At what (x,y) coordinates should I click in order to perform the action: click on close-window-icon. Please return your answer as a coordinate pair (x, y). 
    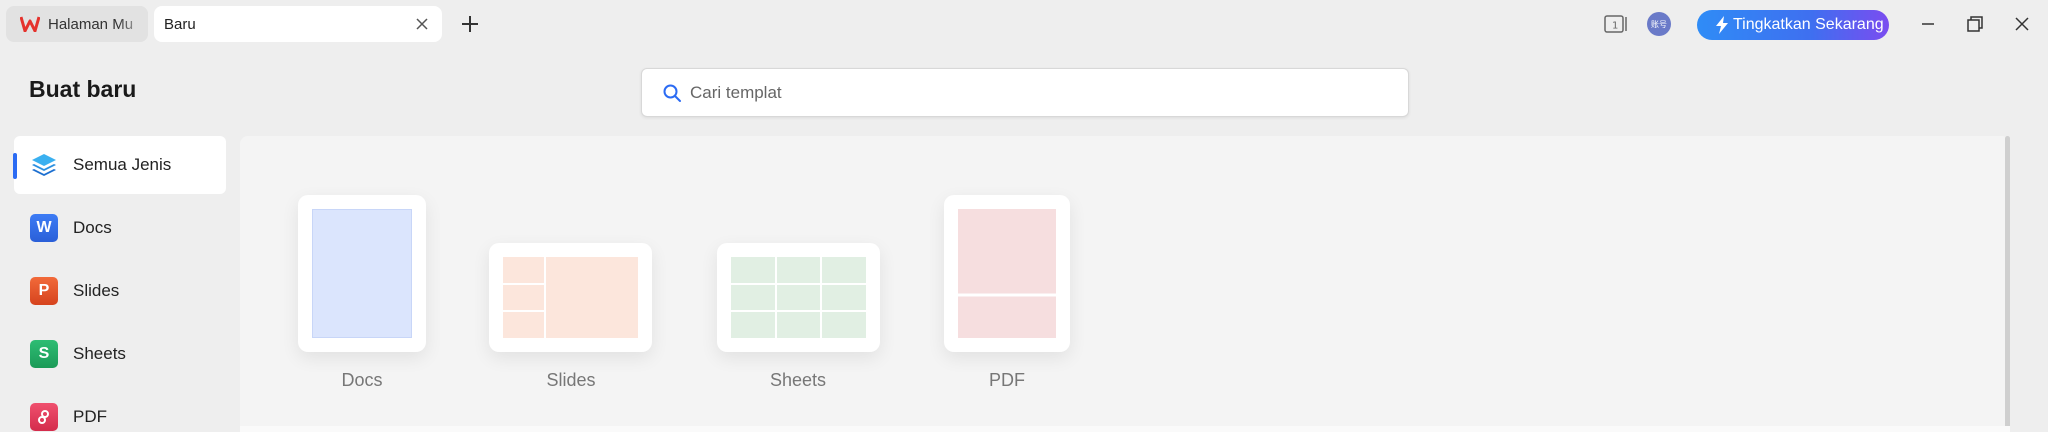
    Looking at the image, I should click on (2022, 24).